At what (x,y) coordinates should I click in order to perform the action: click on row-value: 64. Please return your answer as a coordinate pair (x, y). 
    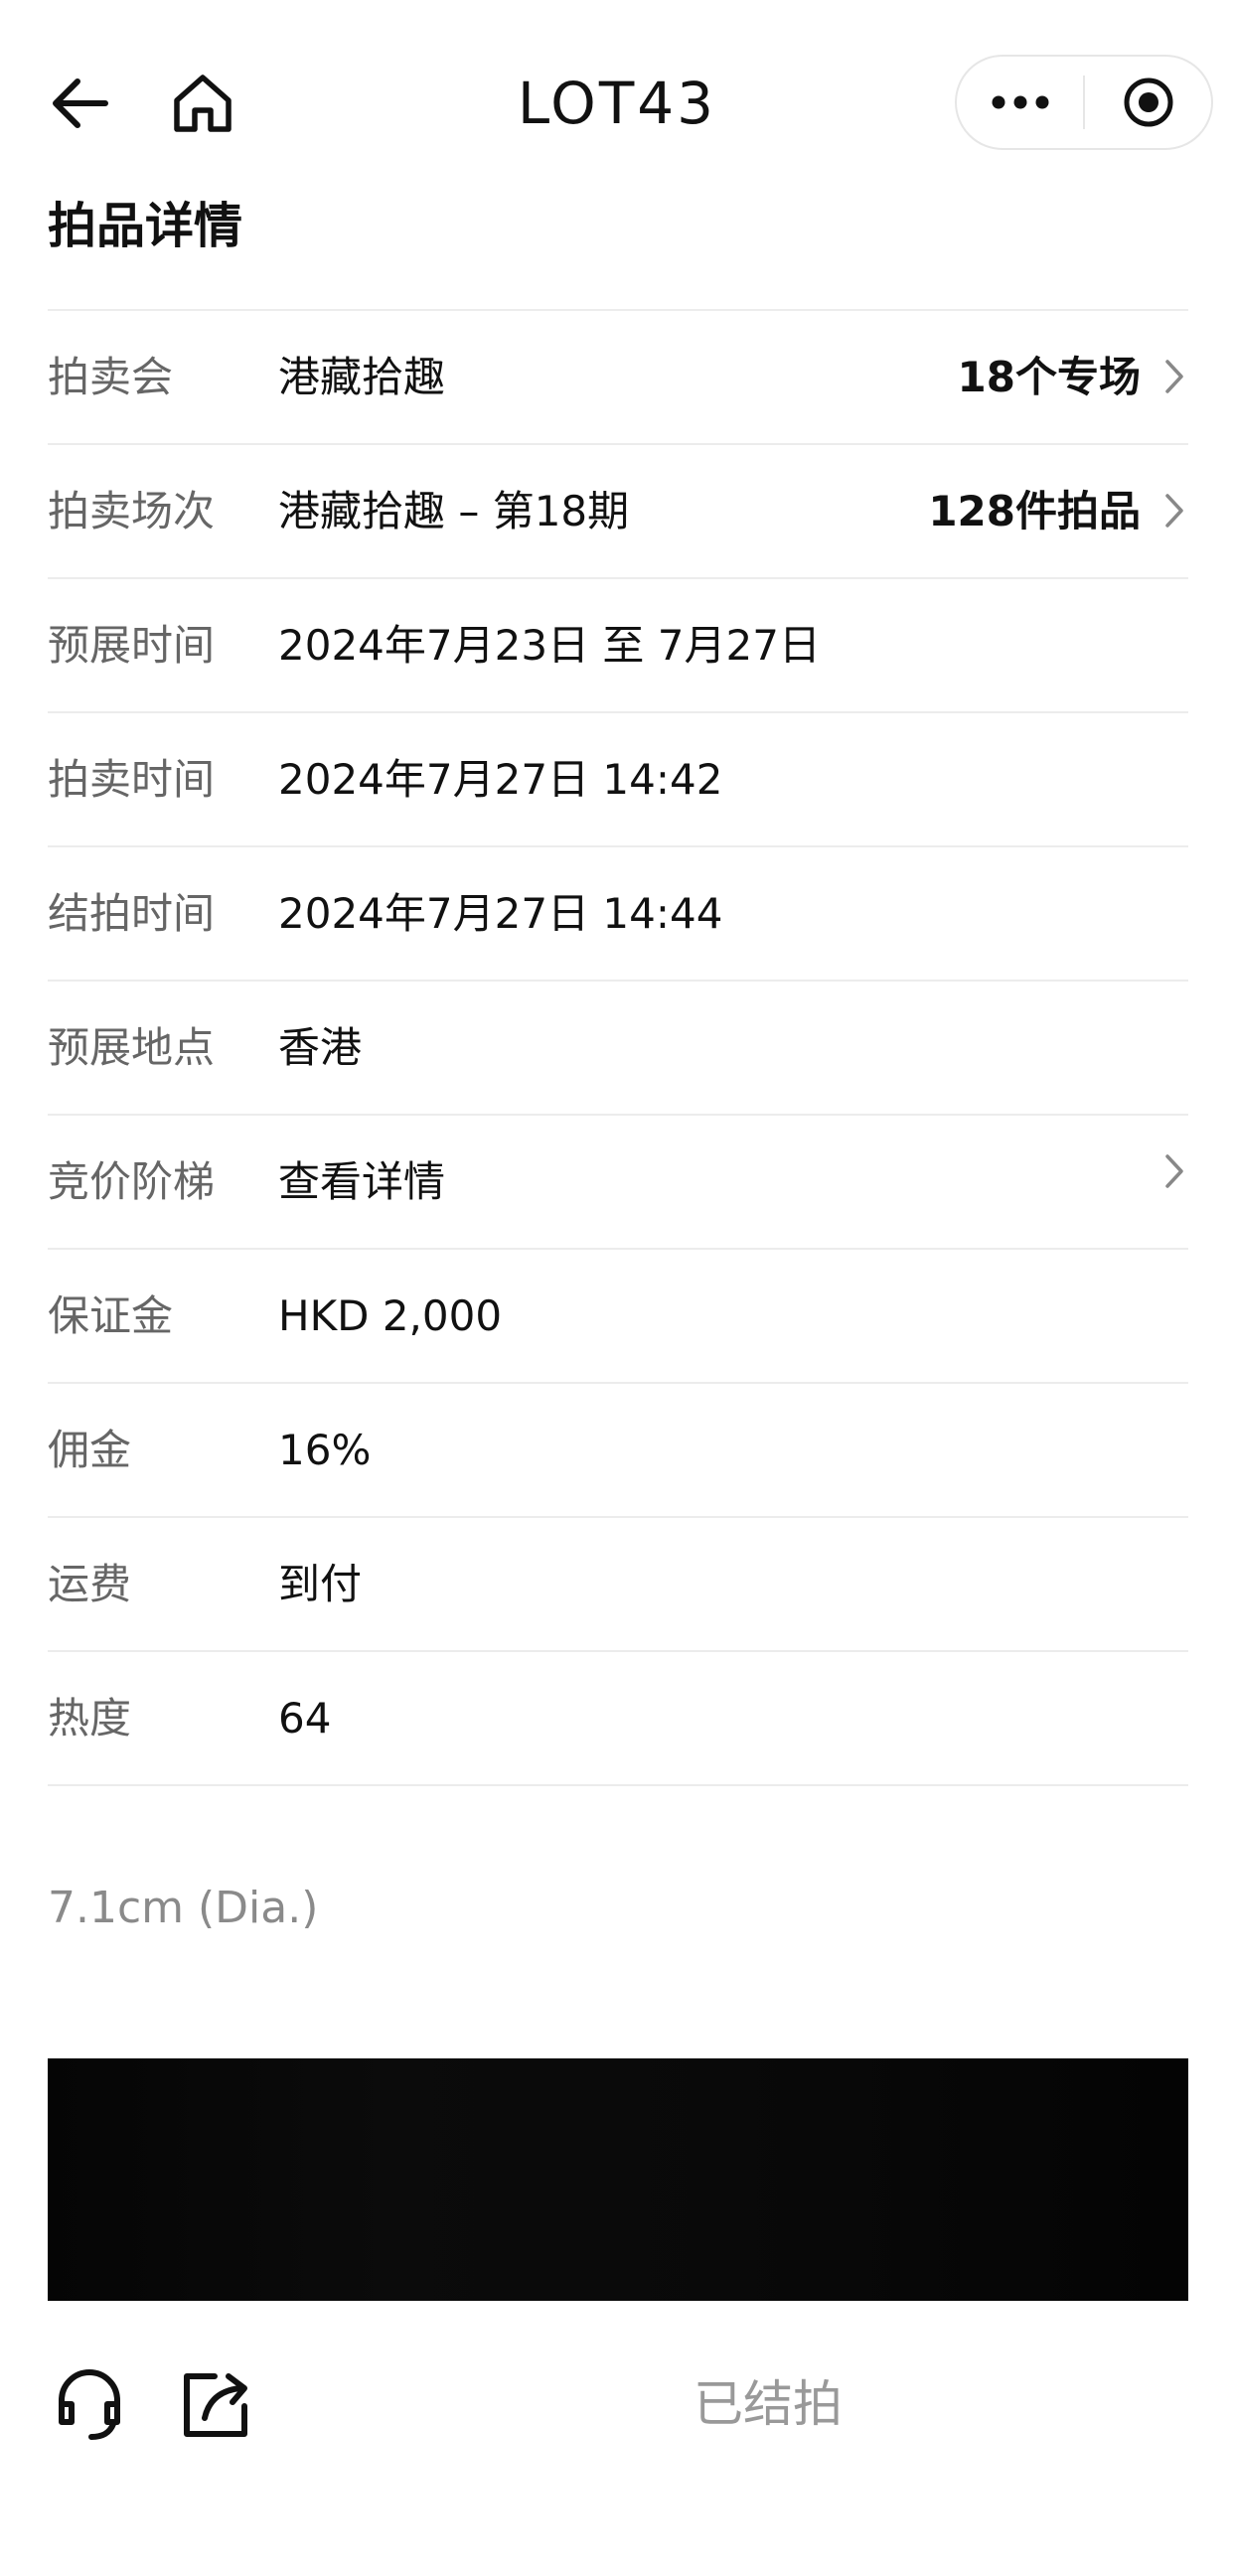
    Looking at the image, I should click on (305, 1719).